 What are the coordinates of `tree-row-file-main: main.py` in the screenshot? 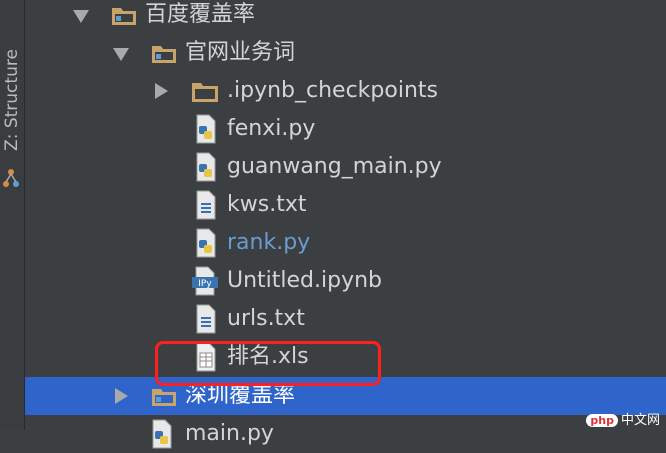 It's located at (345, 434).